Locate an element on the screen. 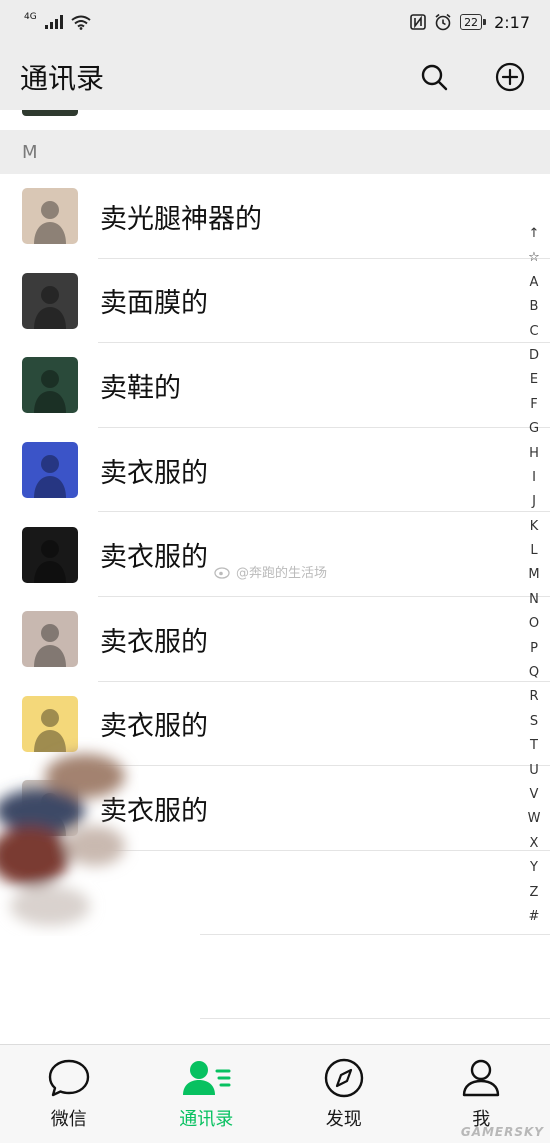  index-letter: C is located at coordinates (533, 332).